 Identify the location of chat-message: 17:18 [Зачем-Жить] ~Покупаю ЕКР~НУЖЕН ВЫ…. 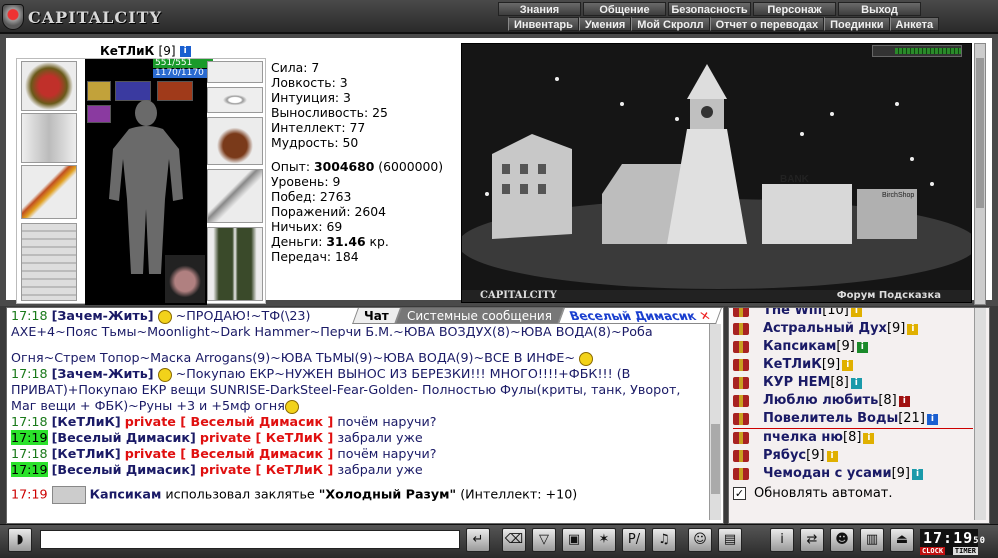
(321, 374).